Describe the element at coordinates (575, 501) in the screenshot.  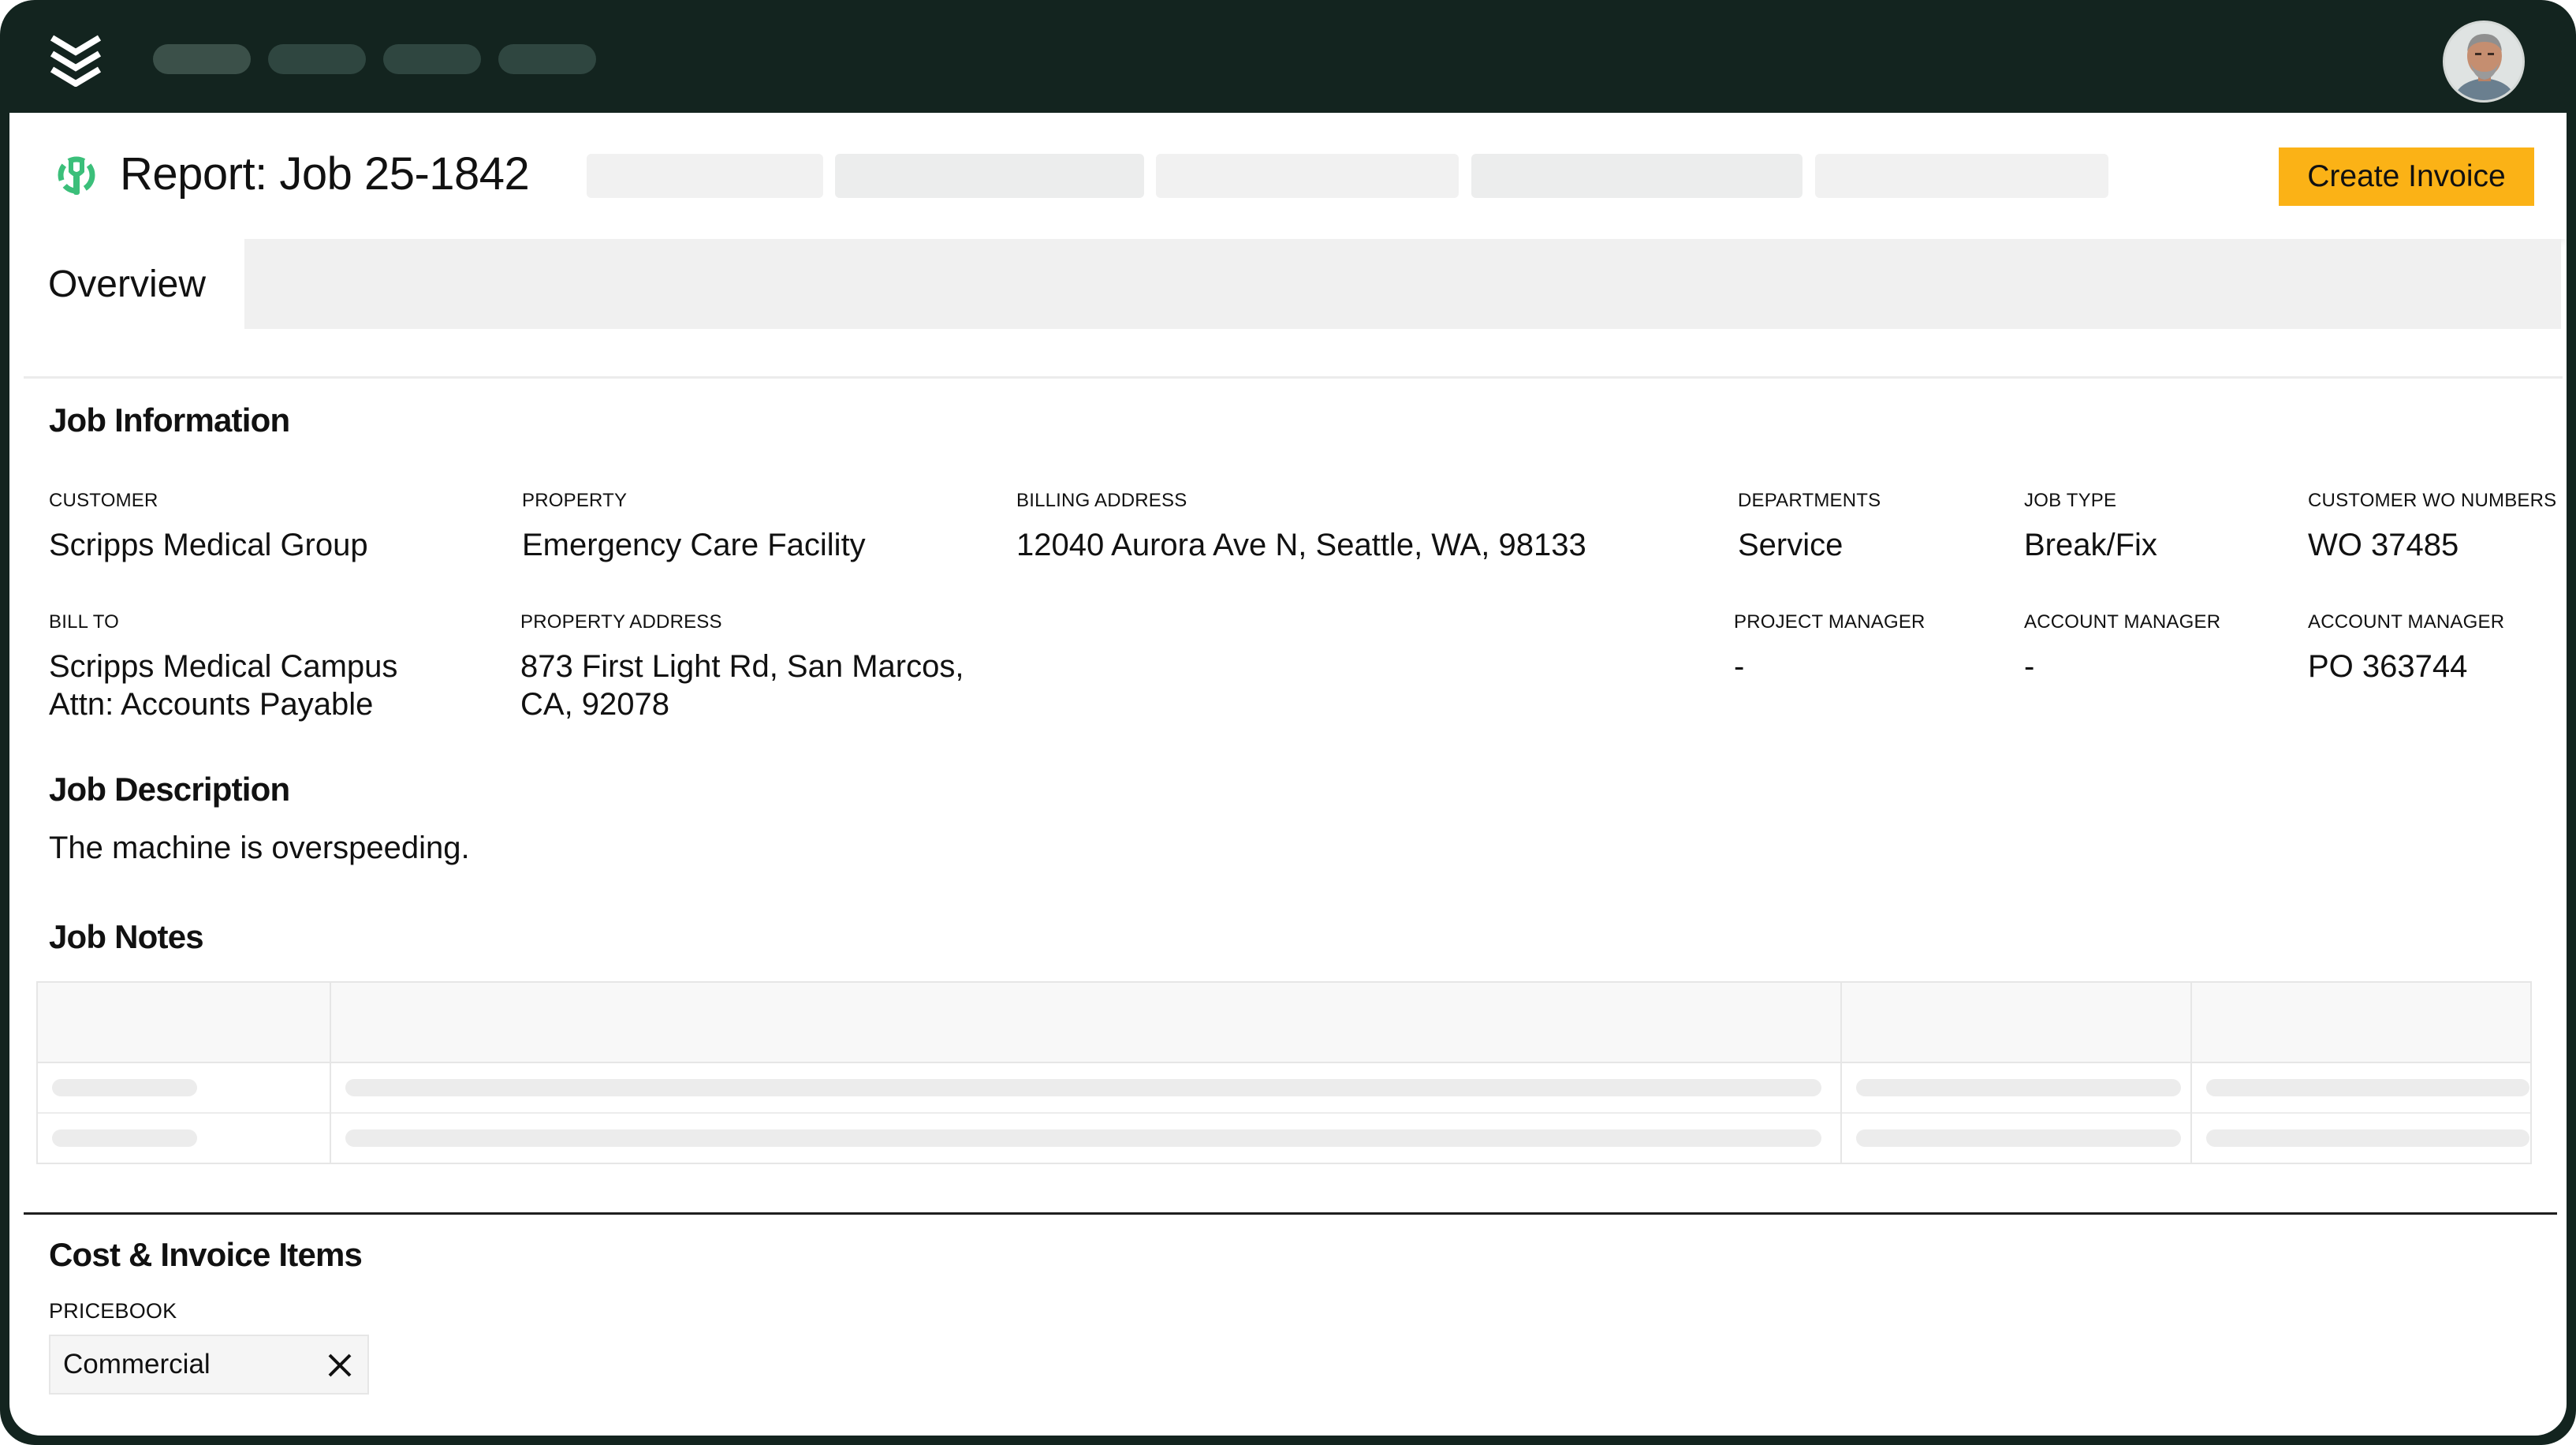
I see `property-label: PROPERTY` at that location.